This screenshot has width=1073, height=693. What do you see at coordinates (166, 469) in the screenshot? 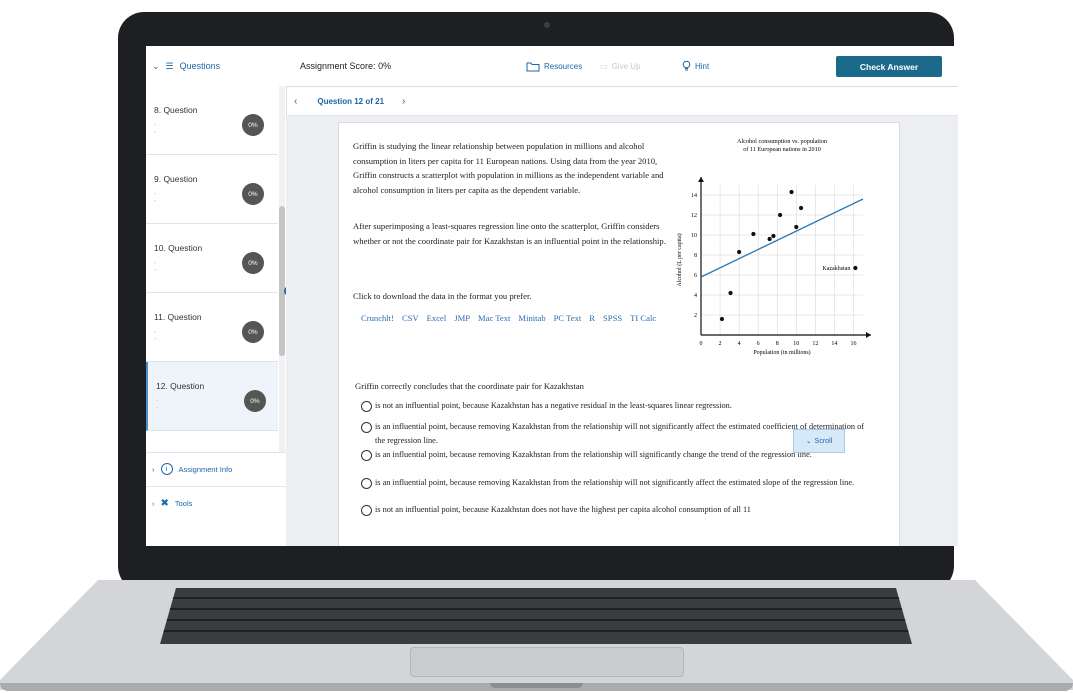
I see `info-icon: i` at bounding box center [166, 469].